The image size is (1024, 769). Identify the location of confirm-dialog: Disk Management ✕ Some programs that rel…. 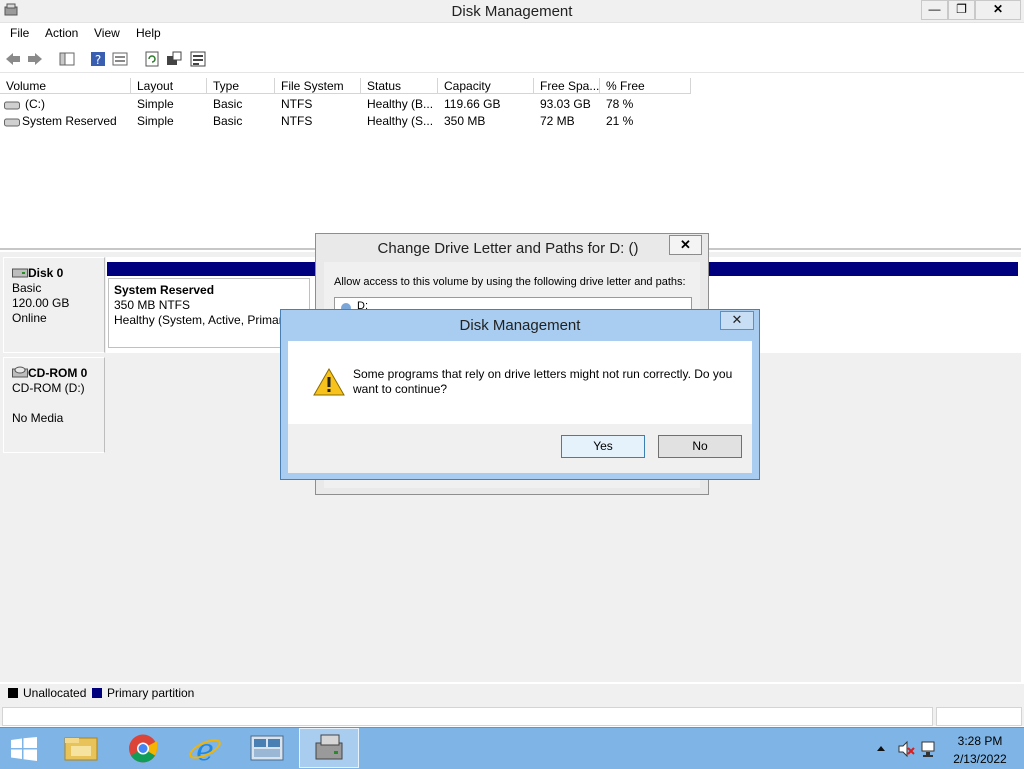
(520, 394).